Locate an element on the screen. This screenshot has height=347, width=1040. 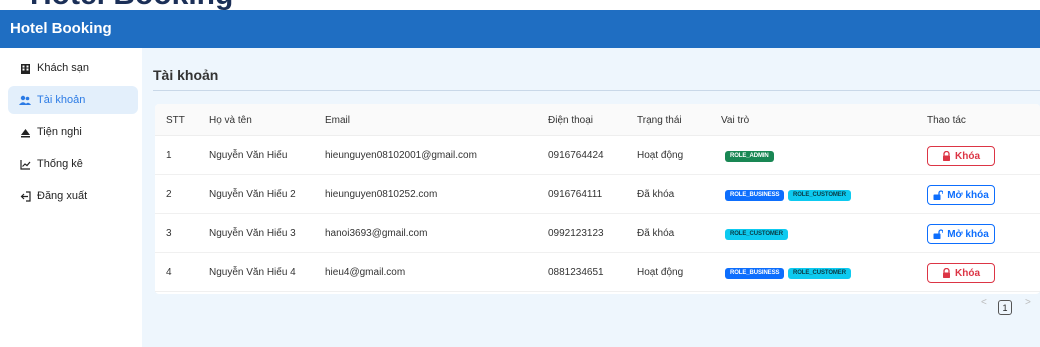
sidebar-item-label: Đăng xuất is located at coordinates (62, 196).